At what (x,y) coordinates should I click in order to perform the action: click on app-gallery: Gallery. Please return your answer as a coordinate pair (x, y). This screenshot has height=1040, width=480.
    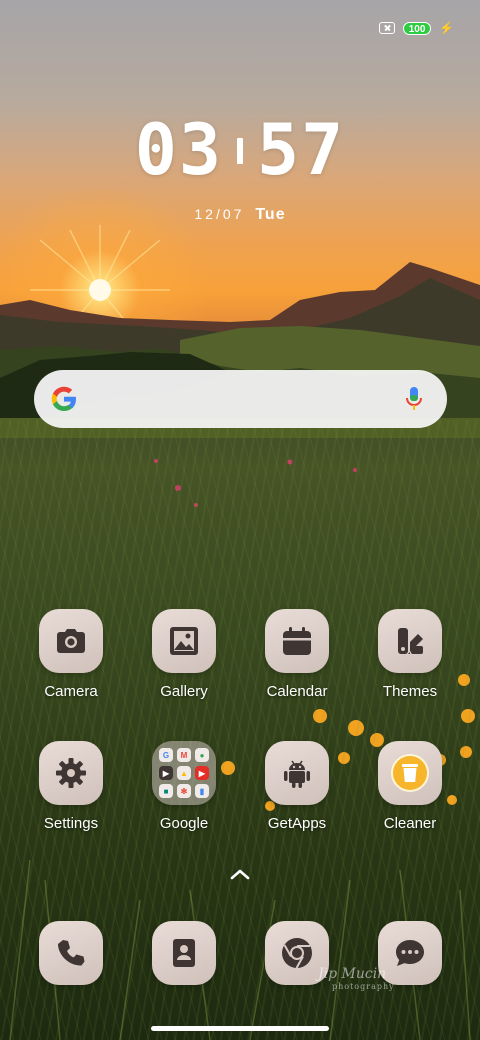
    Looking at the image, I should click on (184, 654).